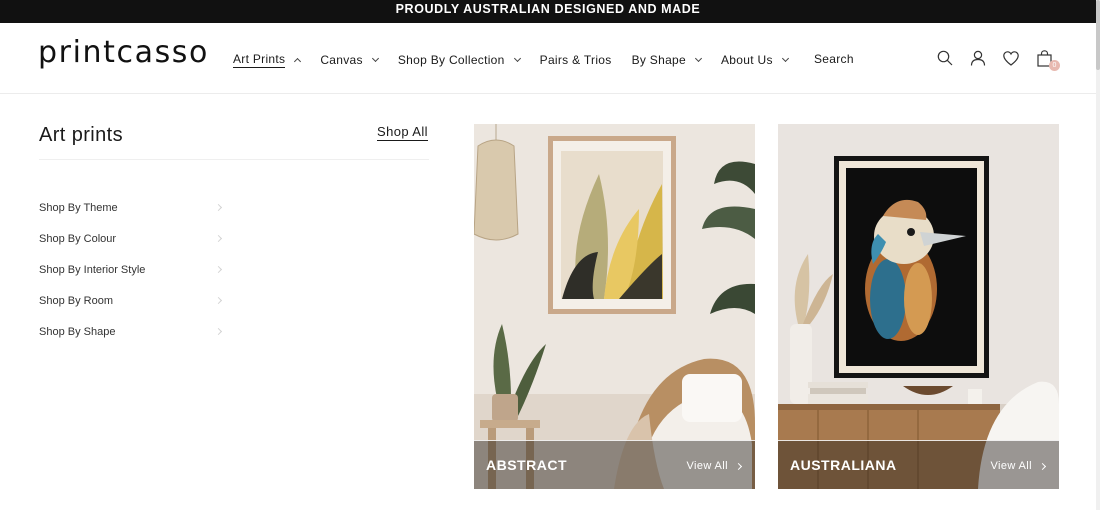  What do you see at coordinates (234, 159) in the screenshot?
I see `divider` at bounding box center [234, 159].